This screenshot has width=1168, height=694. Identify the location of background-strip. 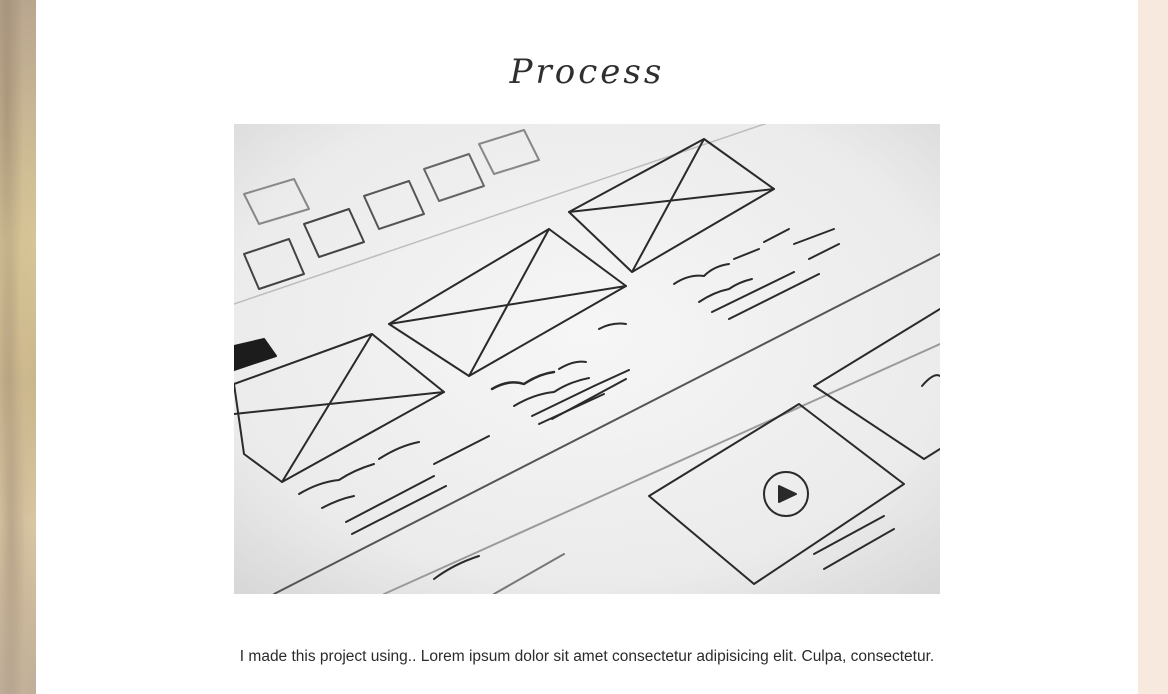
(1153, 347).